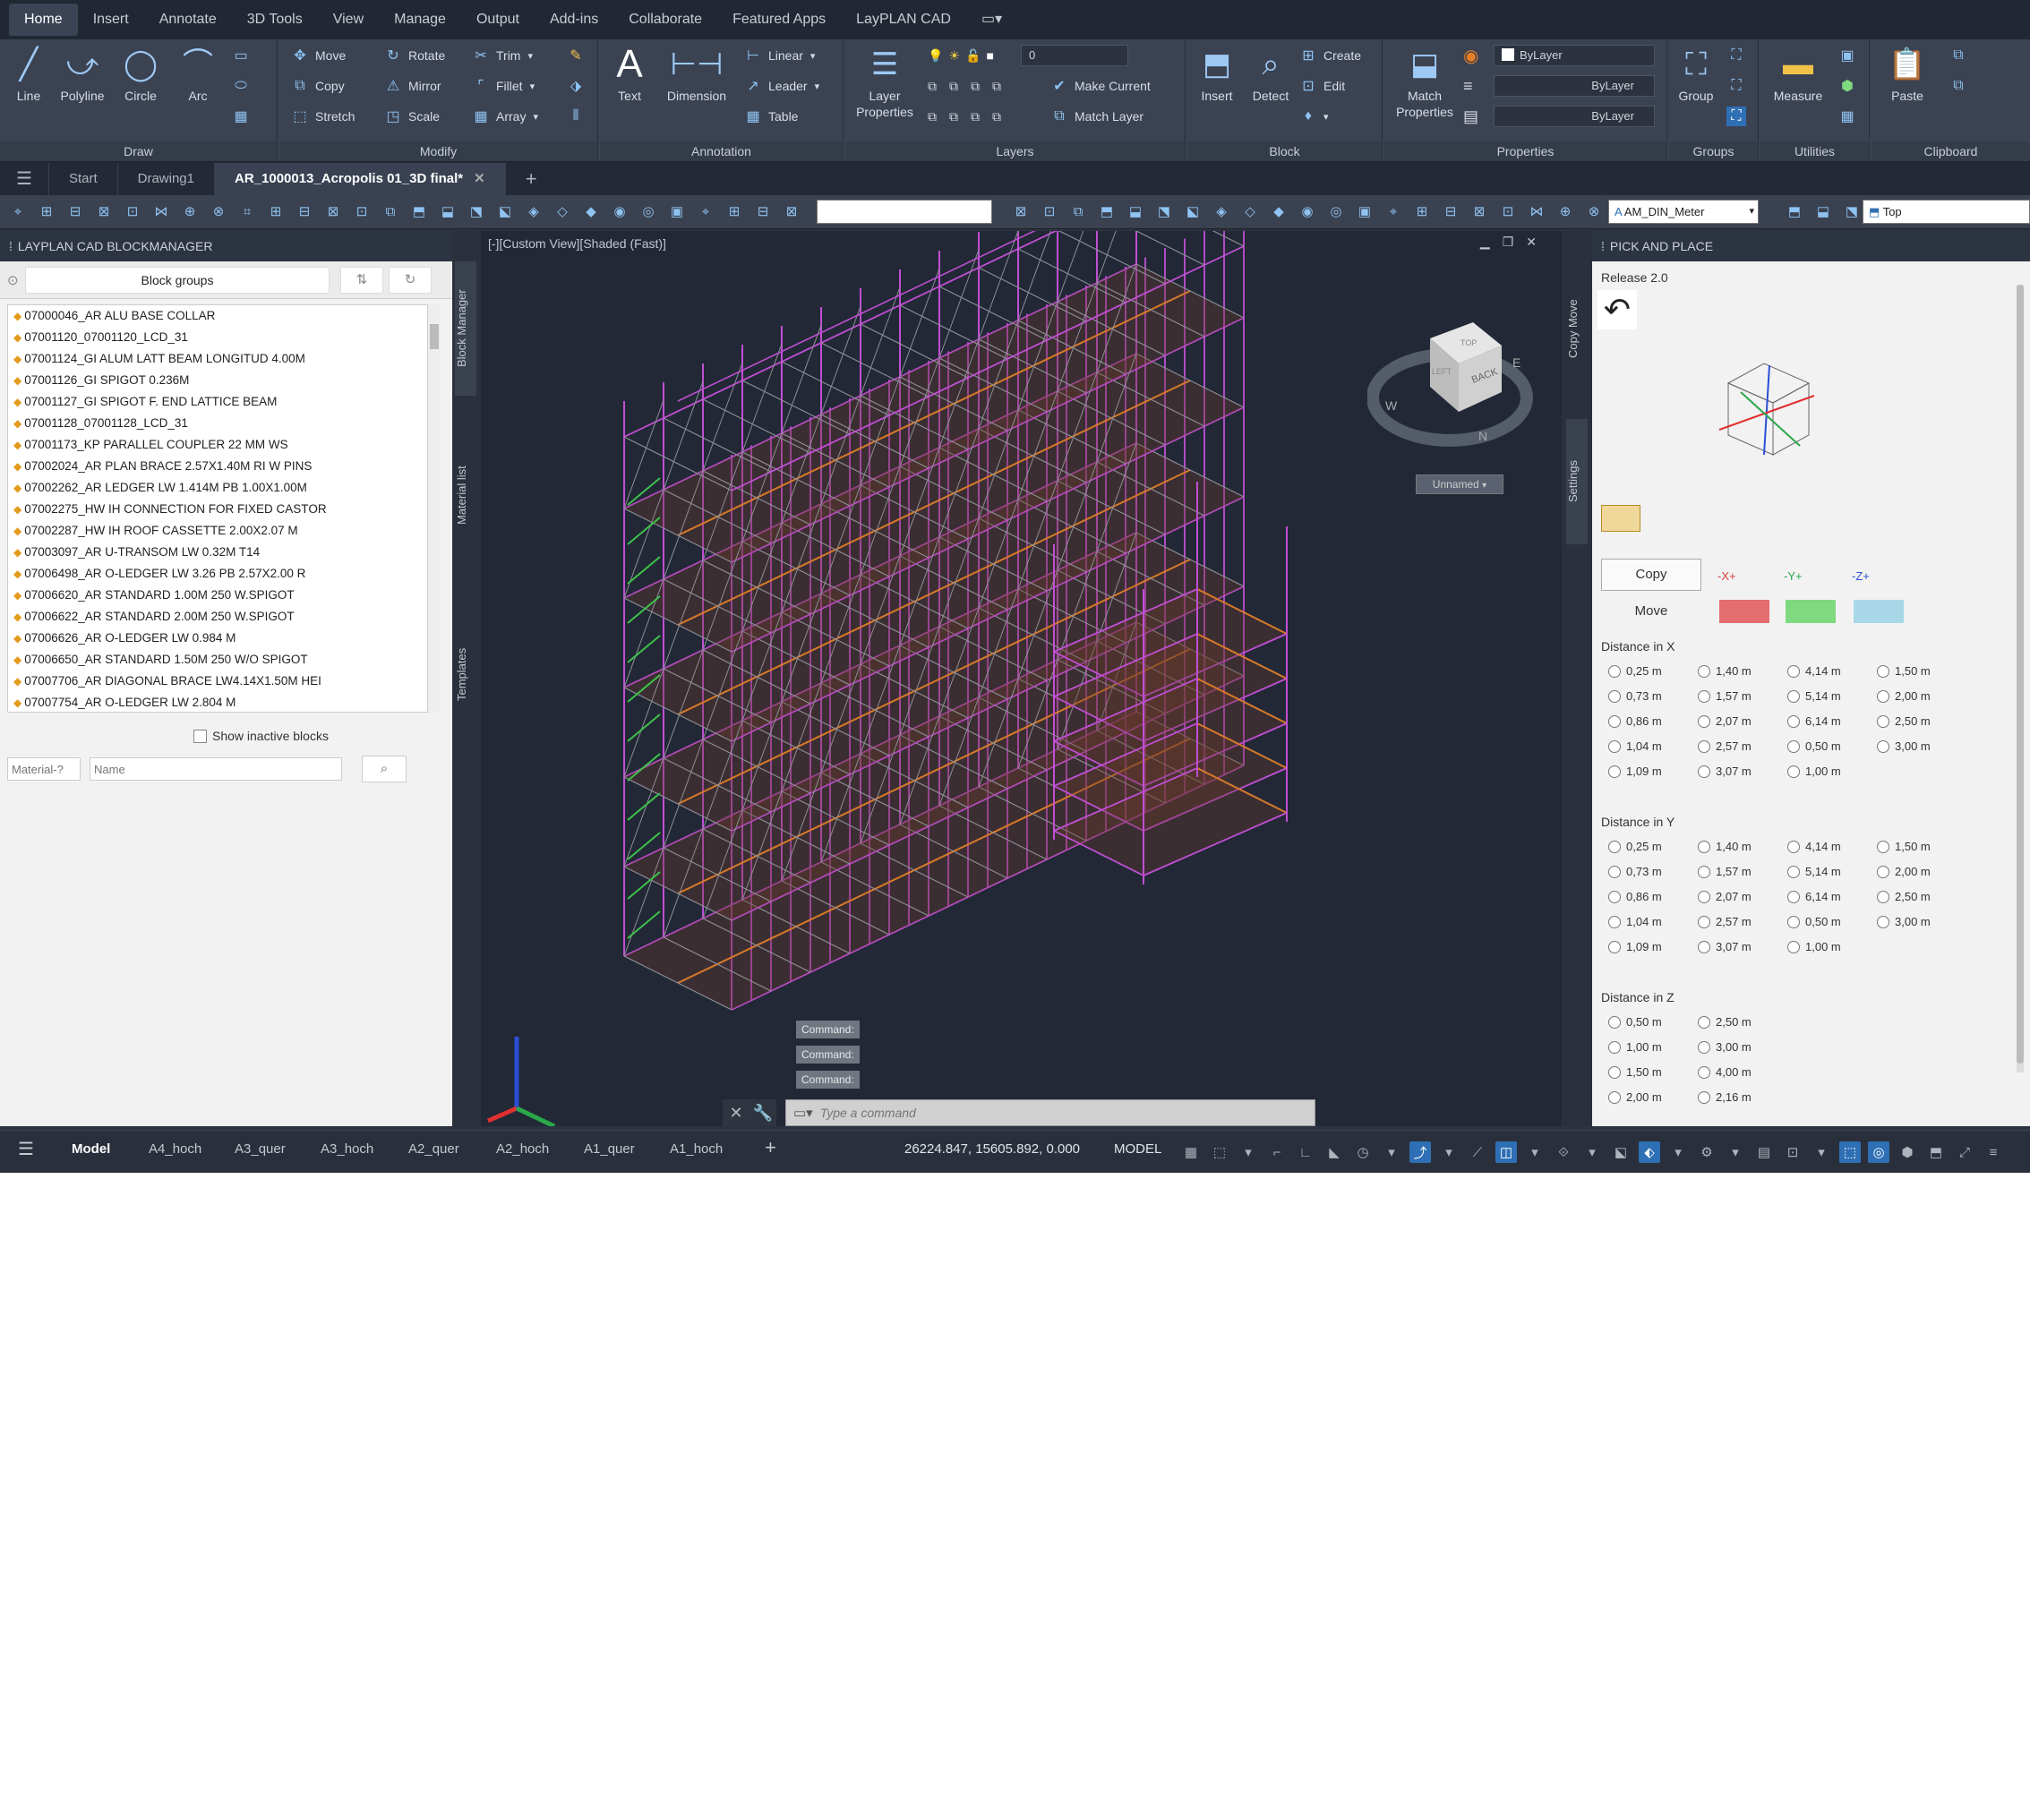  I want to click on toolbar-tool-icon: ⌗, so click(247, 211).